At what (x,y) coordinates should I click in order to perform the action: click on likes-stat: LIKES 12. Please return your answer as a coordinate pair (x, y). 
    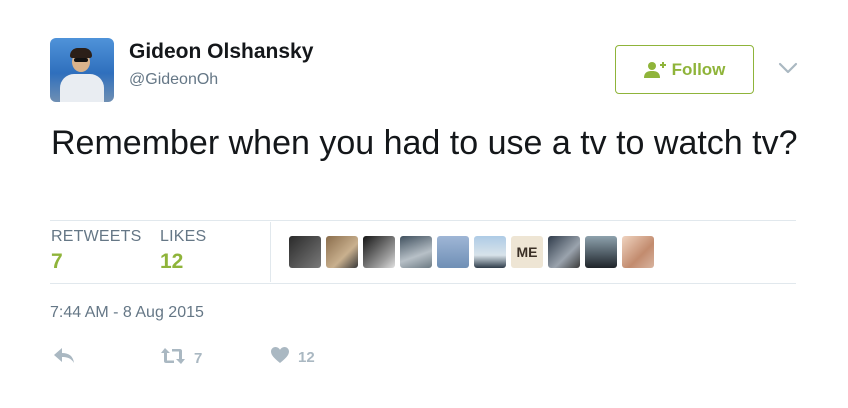
    Looking at the image, I should click on (183, 251).